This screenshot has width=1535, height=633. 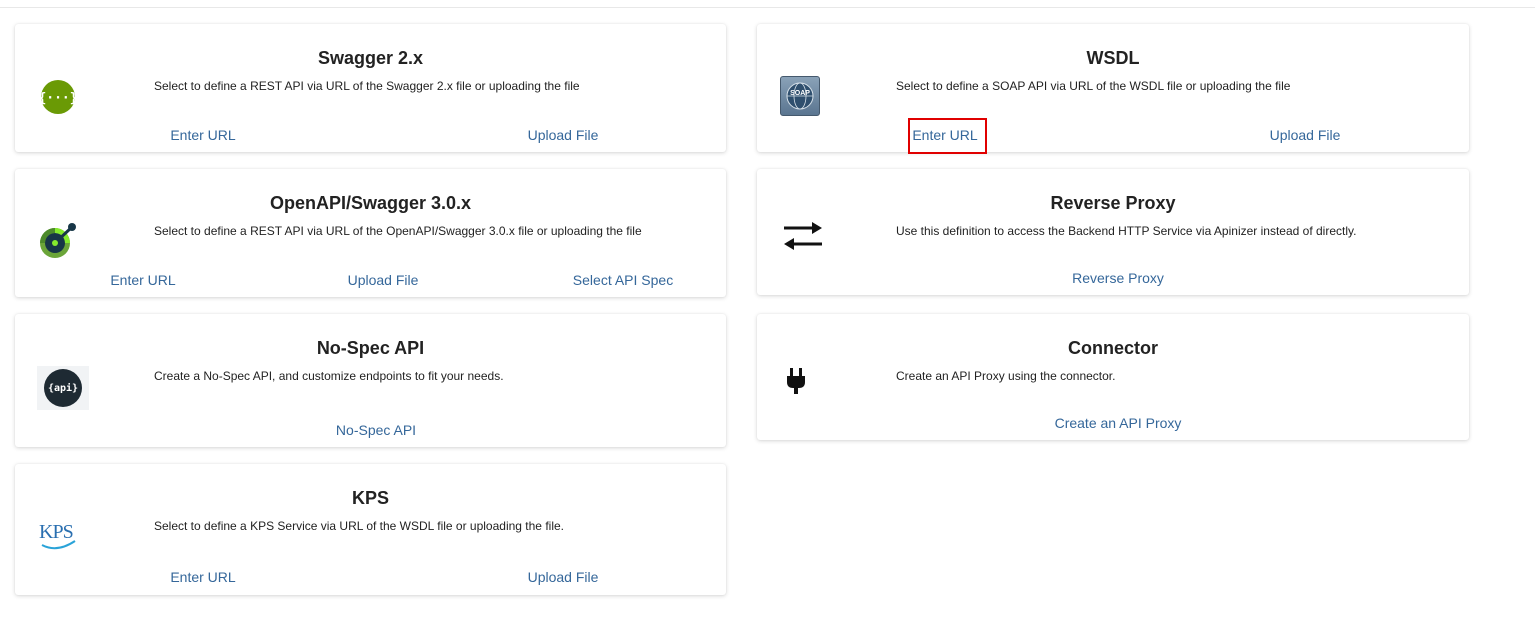 I want to click on api-badge-icon: {api}, so click(x=63, y=388).